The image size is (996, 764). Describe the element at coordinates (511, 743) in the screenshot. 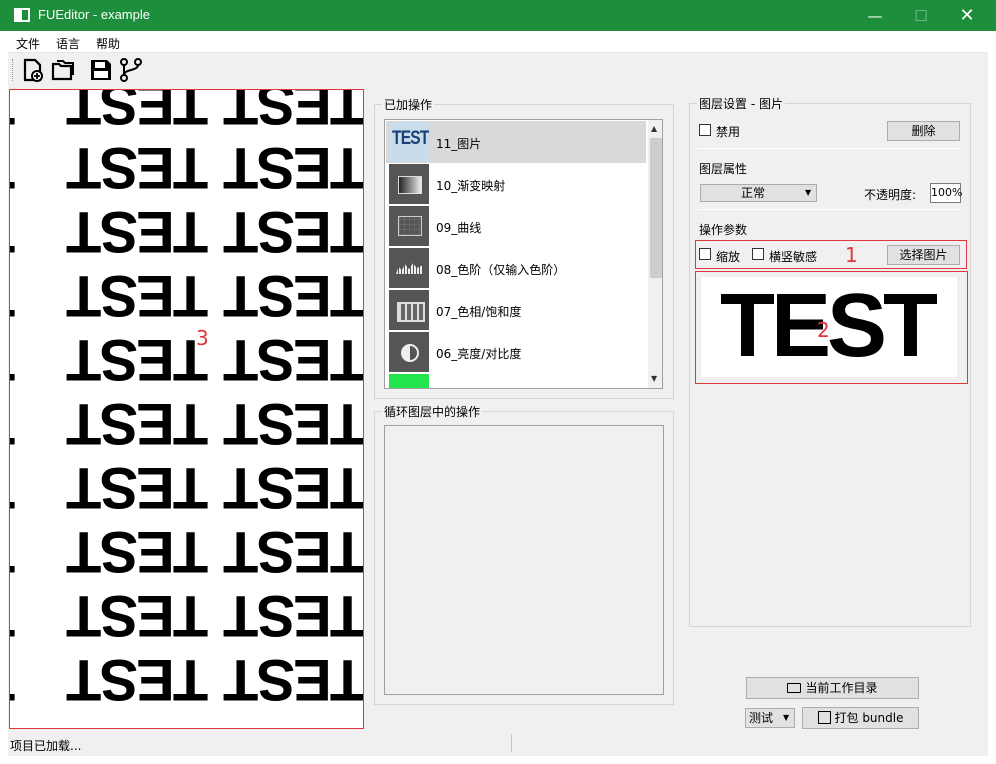

I see `status-separator` at that location.